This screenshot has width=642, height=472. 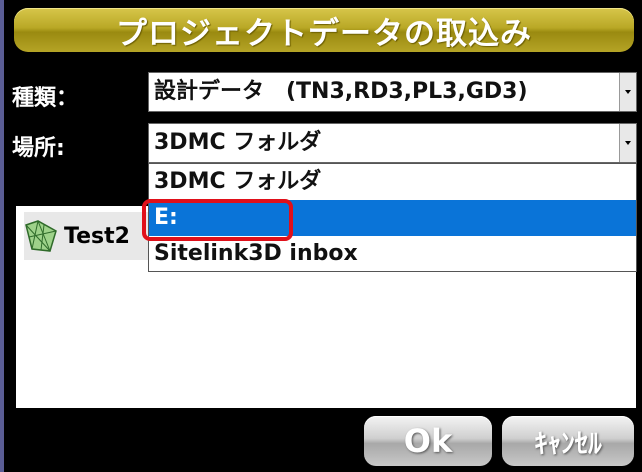 I want to click on title-bar: プロジェクトデータの取込み, so click(x=324, y=30).